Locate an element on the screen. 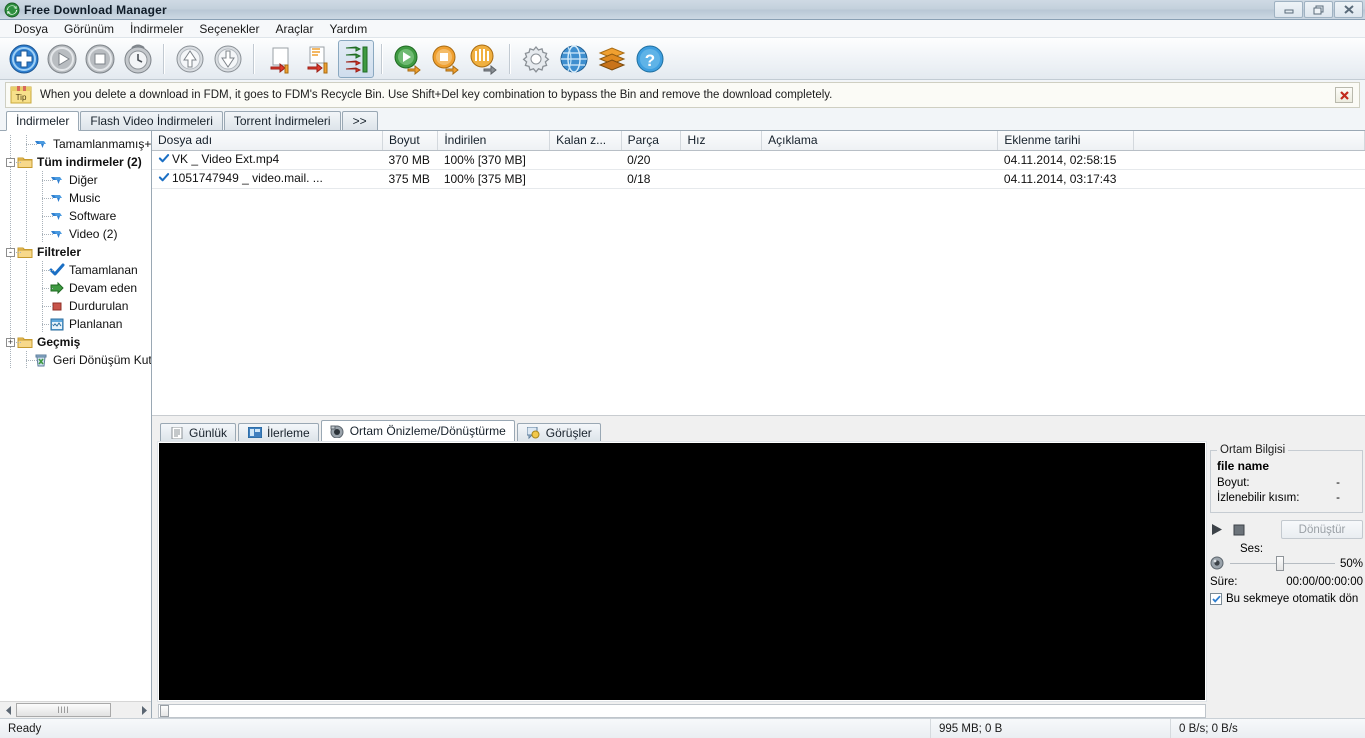 The height and width of the screenshot is (738, 1365). tab-ilerleme: İlerleme is located at coordinates (278, 432).